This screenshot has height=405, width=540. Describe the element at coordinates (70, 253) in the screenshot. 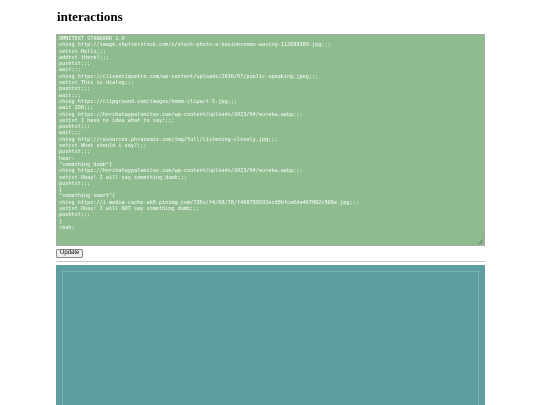

I see `update-button: Update` at that location.